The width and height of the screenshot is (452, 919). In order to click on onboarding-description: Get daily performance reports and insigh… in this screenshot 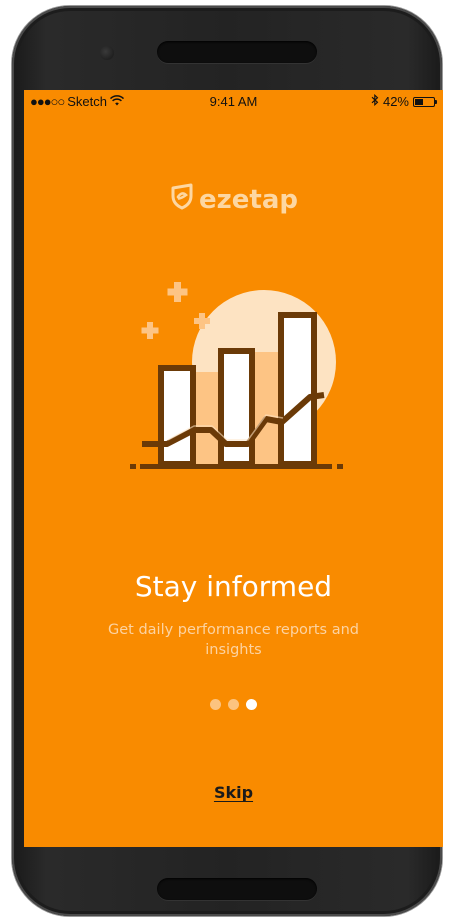, I will do `click(233, 640)`.